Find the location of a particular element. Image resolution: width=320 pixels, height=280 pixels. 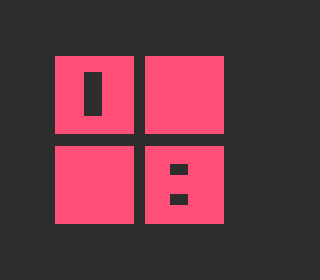

tile-top-left is located at coordinates (94, 95).